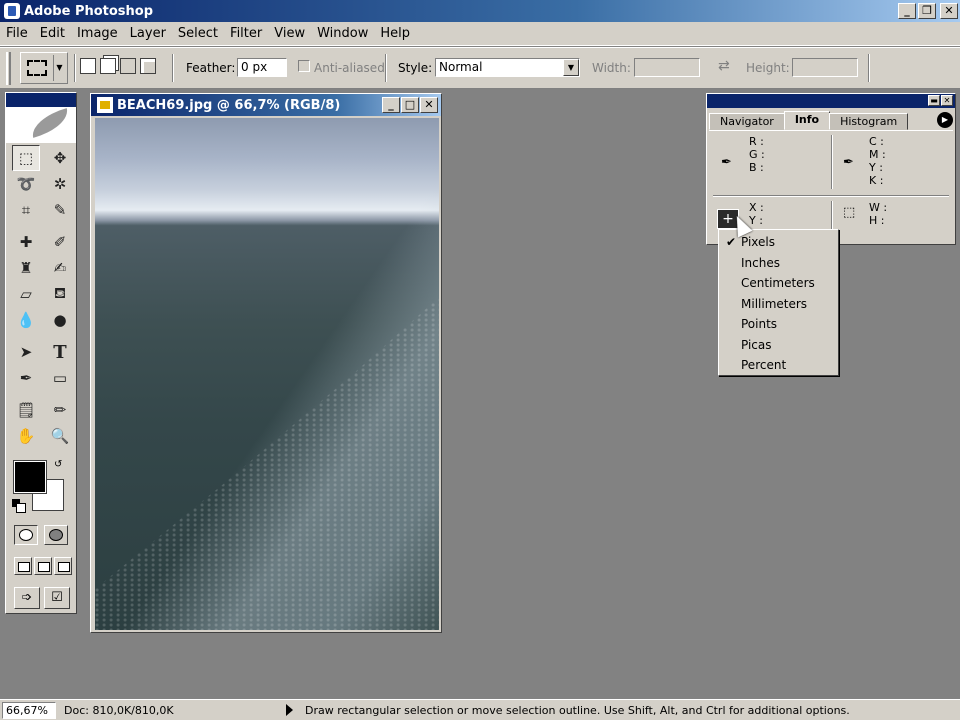 The image size is (960, 720). Describe the element at coordinates (60, 184) in the screenshot. I see `magic-wand-tool-icon: ✲` at that location.